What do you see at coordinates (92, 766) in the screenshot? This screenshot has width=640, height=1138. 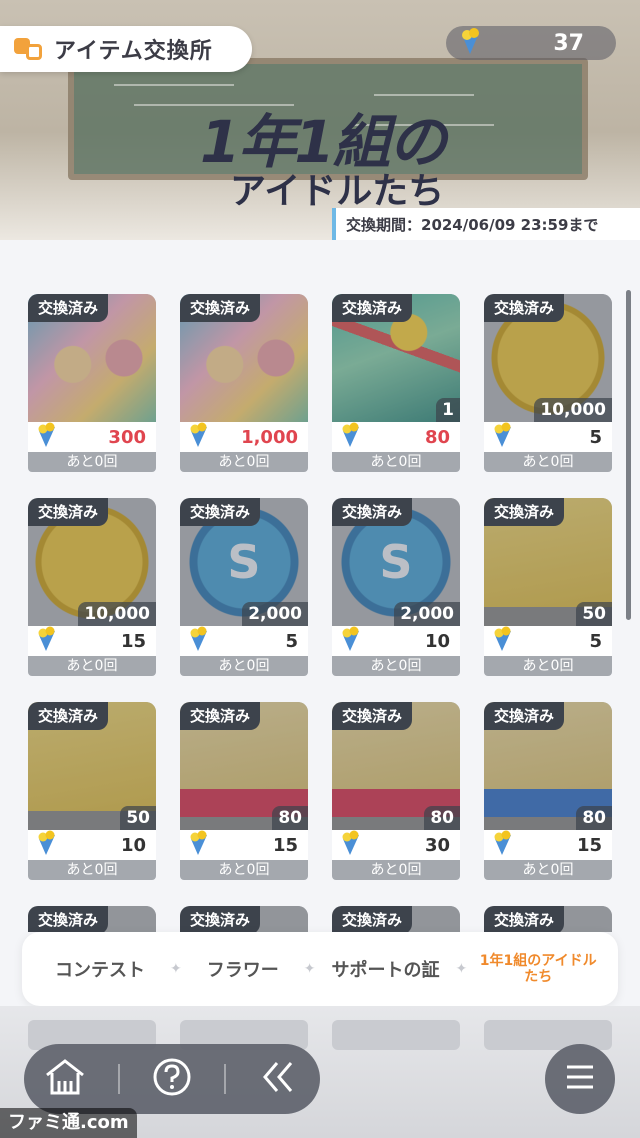 I see `item-image: 交換済み 50` at bounding box center [92, 766].